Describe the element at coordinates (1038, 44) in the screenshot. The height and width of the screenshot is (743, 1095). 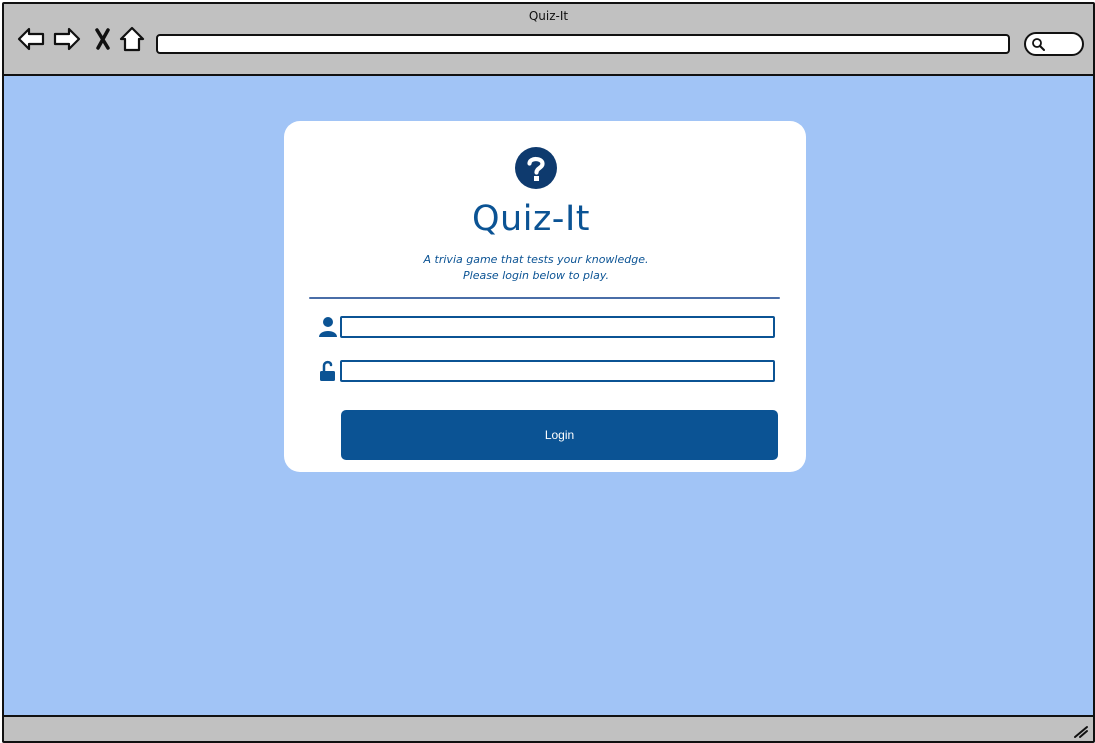
I see `search-icon` at that location.